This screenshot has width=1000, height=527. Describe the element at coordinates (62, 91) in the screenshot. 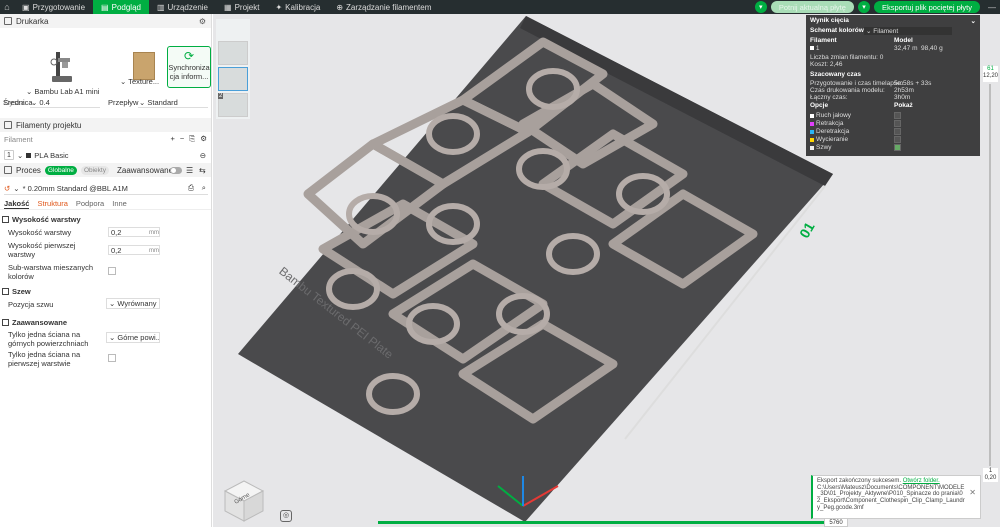

I see `printer-name: ⌄ Bambu Lab A1 mini` at that location.